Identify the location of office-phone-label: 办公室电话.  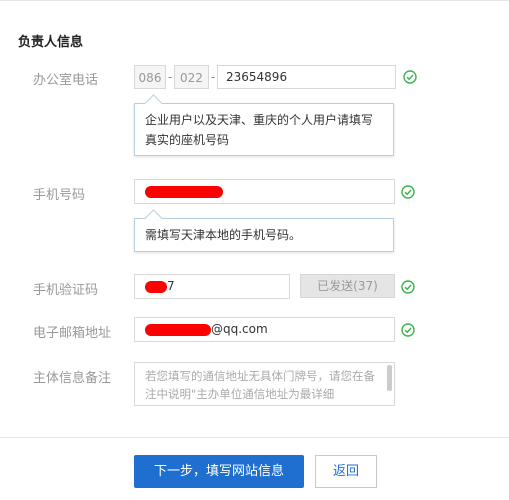
(66, 80).